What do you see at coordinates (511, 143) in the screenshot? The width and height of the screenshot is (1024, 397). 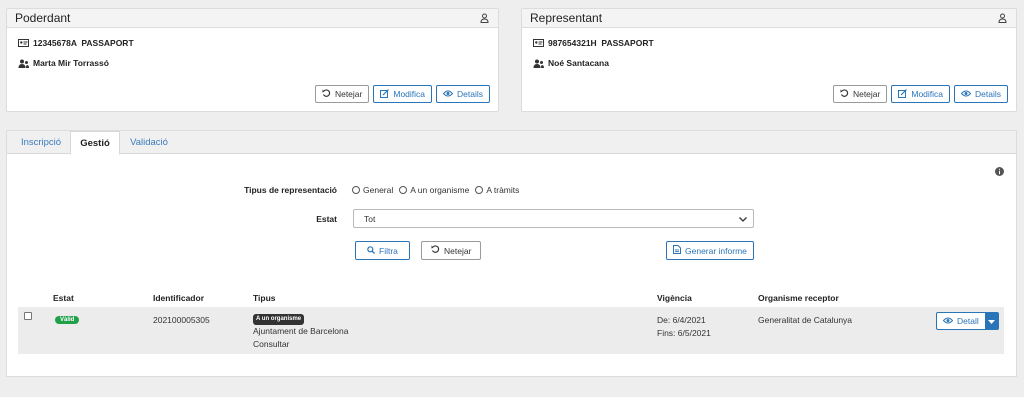 I see `tab-bar: Inscripció Gestió Validació` at bounding box center [511, 143].